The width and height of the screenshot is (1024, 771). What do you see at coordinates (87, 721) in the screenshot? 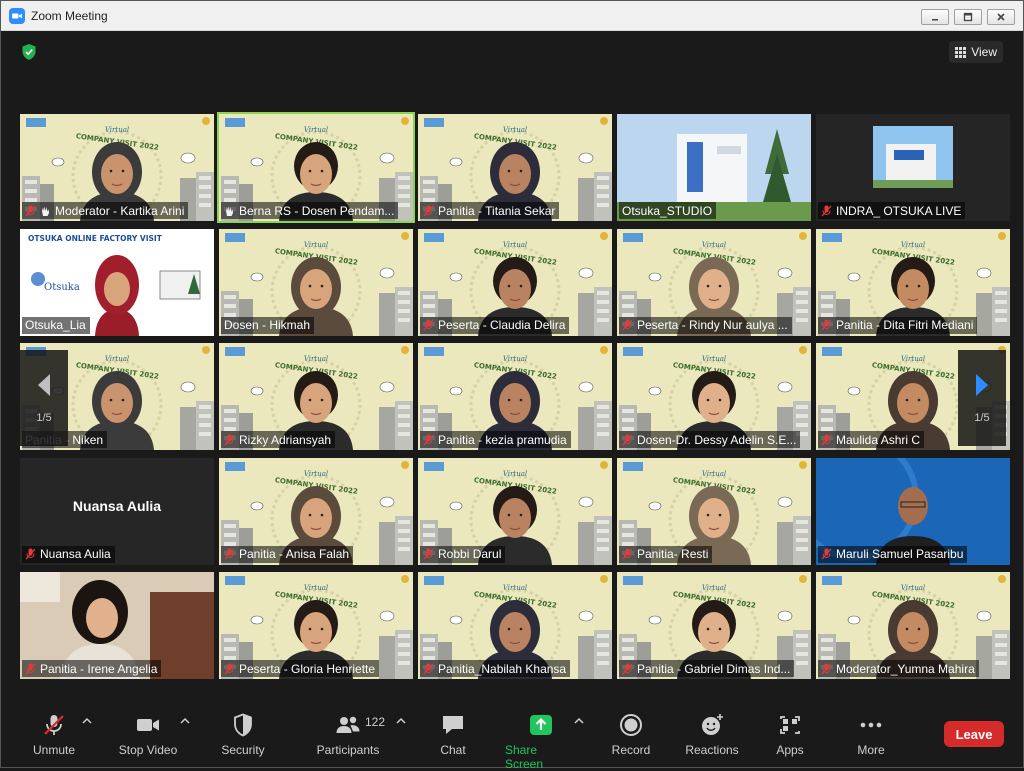
I see `audio-options-caret-icon` at bounding box center [87, 721].